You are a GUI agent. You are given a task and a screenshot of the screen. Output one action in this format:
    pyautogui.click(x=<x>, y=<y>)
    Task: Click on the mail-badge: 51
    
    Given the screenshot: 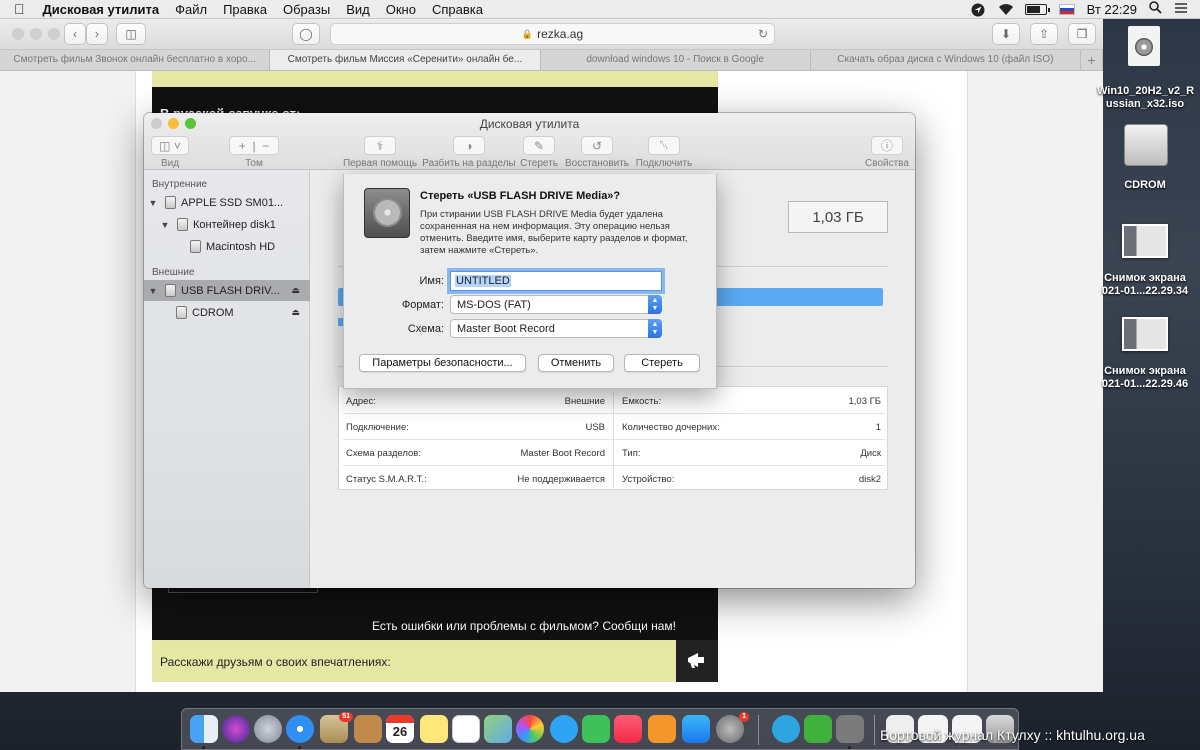 What is the action you would take?
    pyautogui.click(x=346, y=717)
    